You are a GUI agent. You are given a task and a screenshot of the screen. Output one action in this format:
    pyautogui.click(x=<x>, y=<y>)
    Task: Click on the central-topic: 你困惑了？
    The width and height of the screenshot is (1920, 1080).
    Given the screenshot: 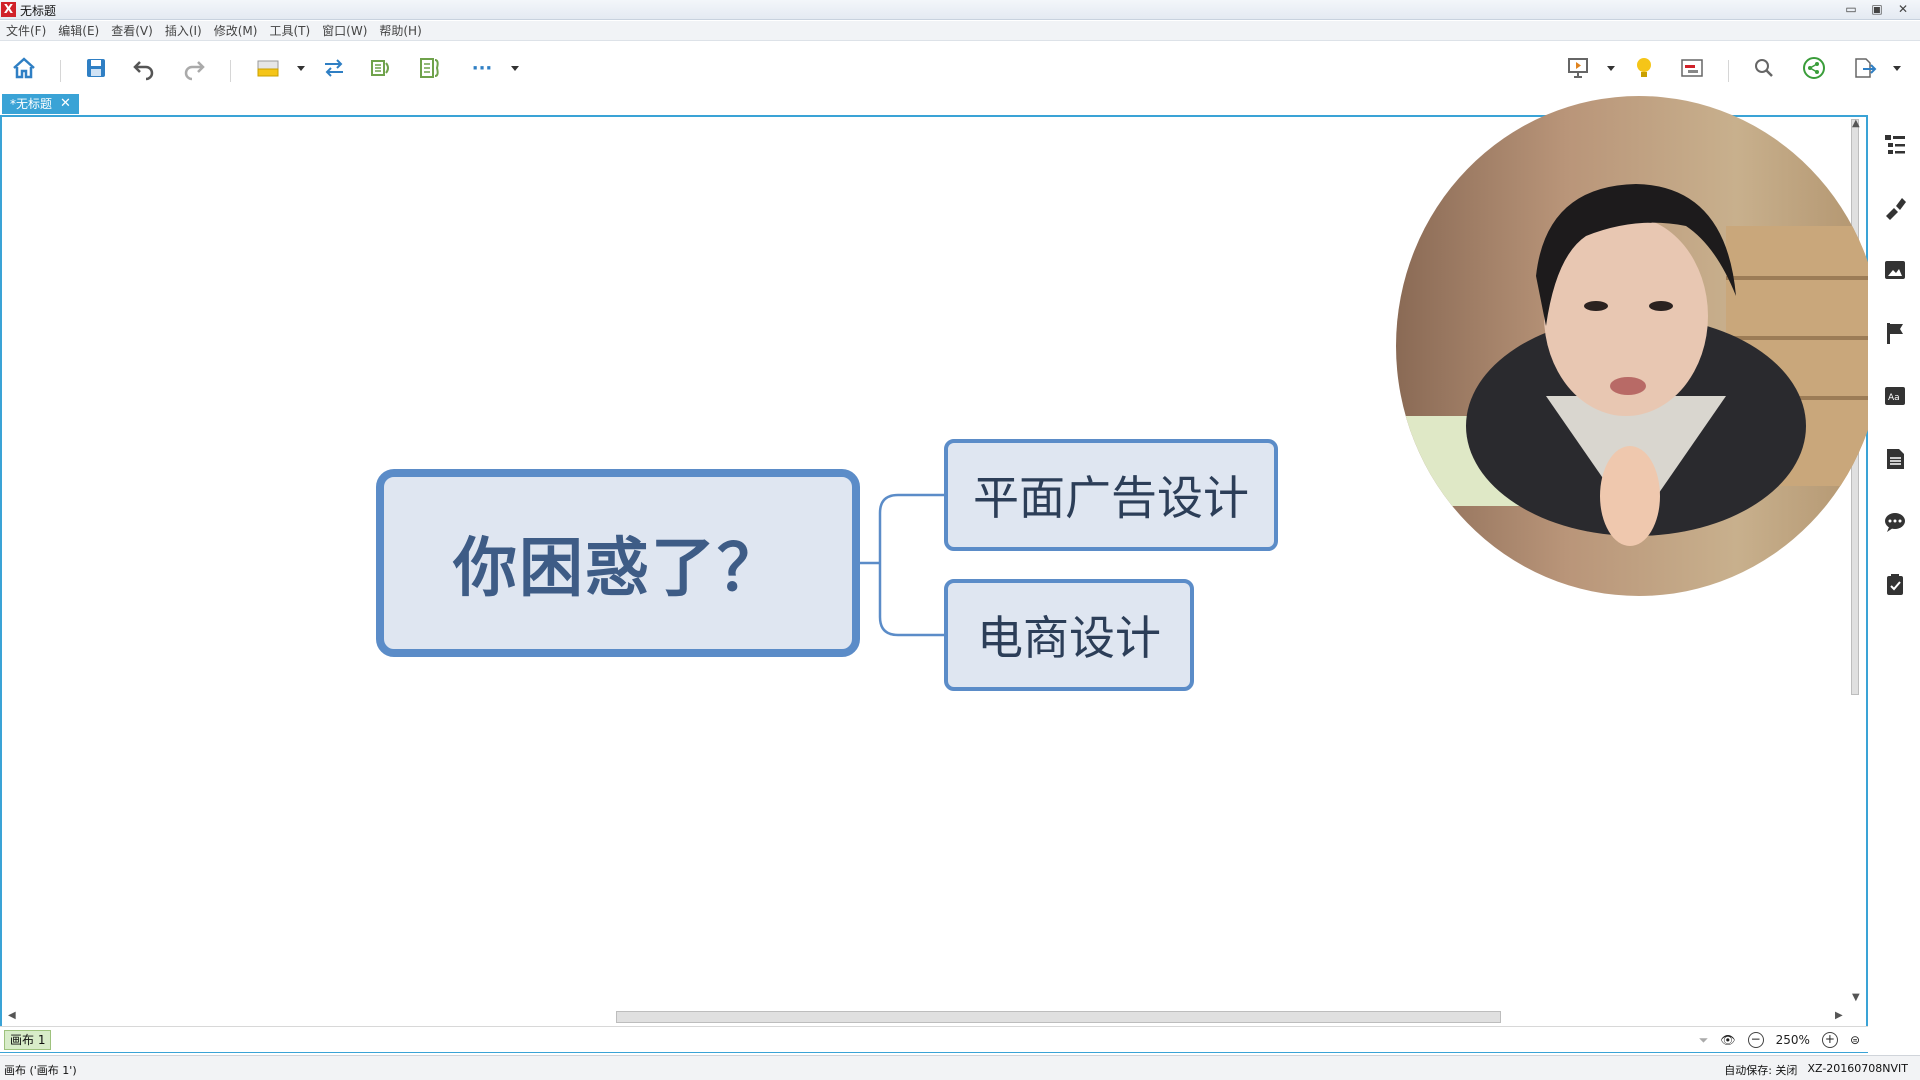 What is the action you would take?
    pyautogui.click(x=618, y=563)
    